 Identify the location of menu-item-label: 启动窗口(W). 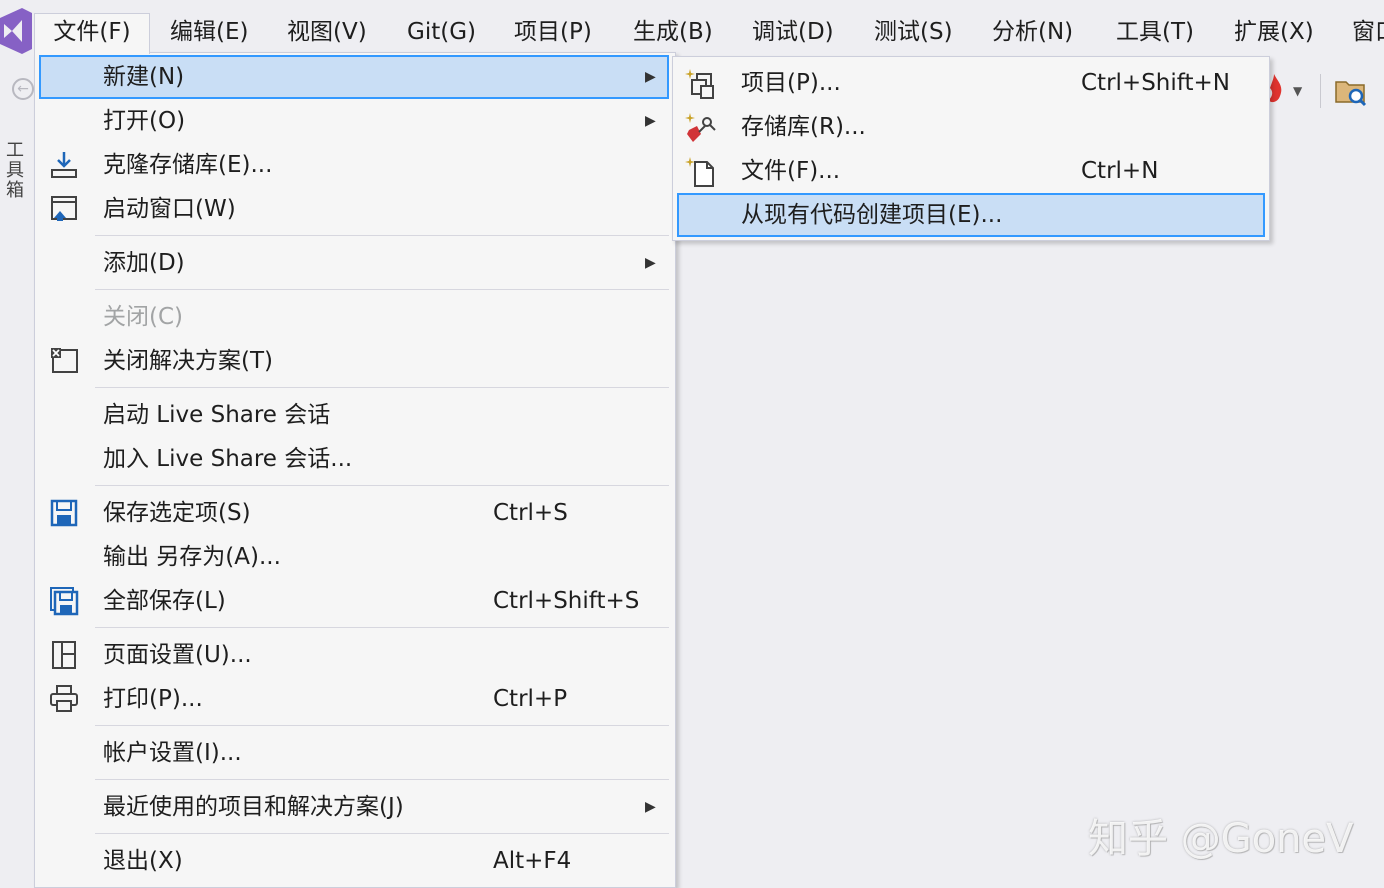
(169, 209).